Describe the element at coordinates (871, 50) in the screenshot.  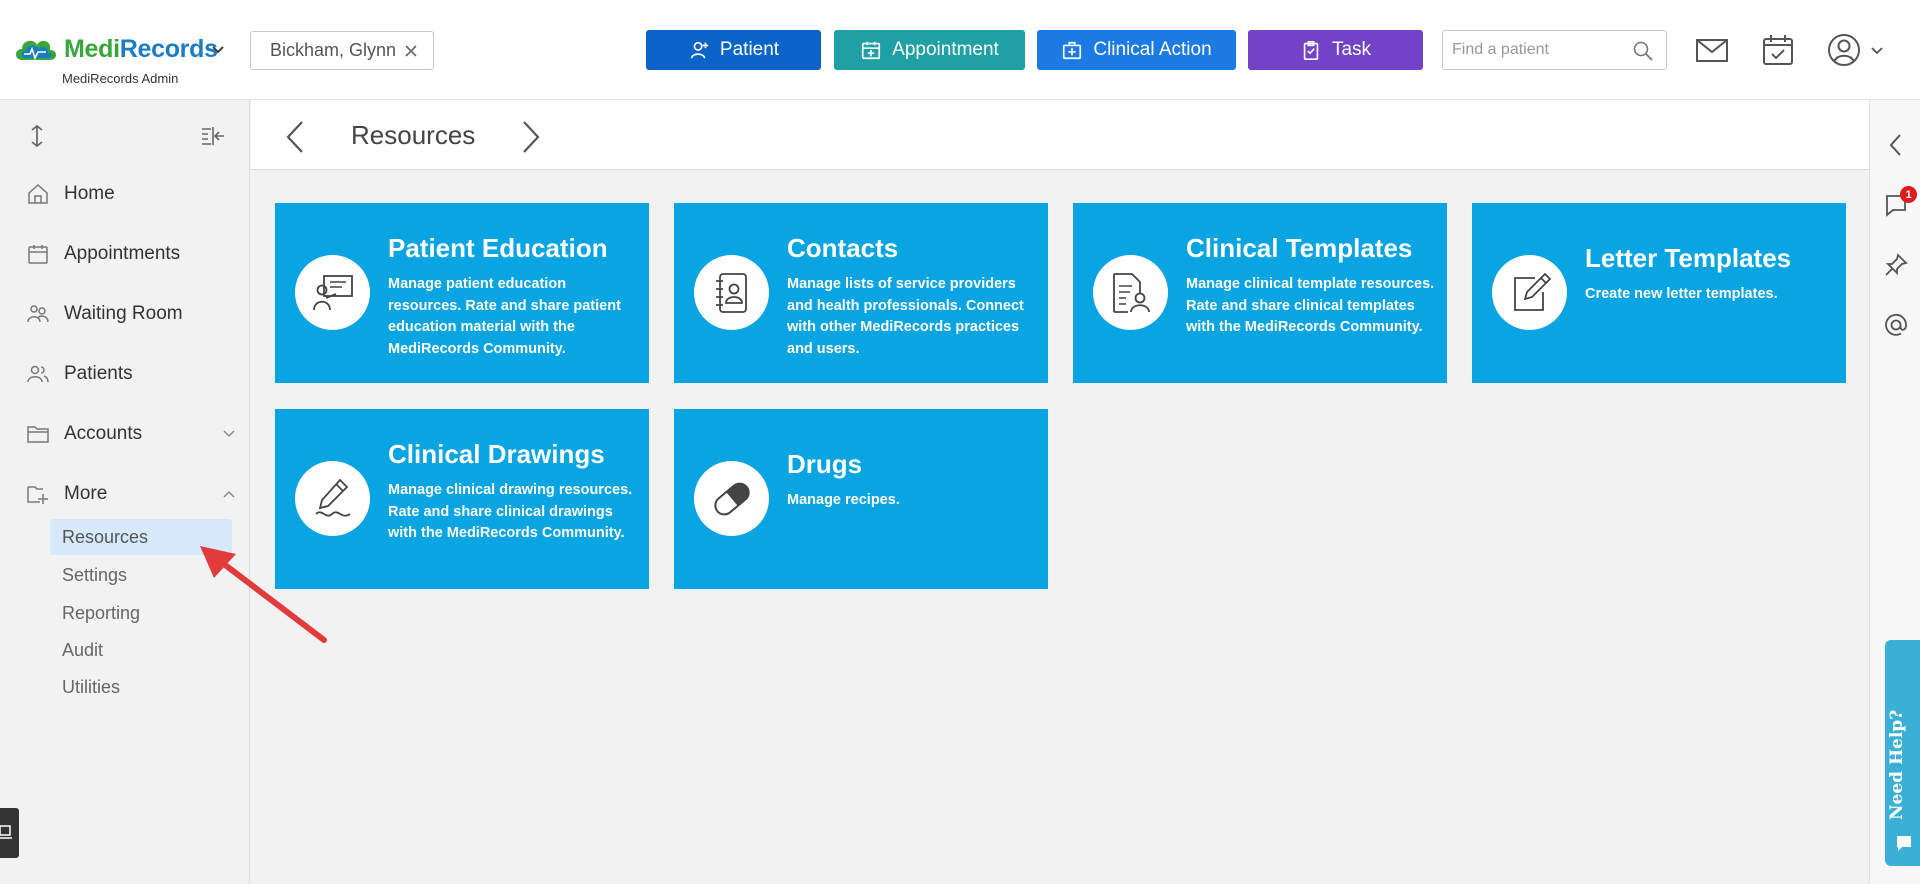
I see `calendar-plus-icon` at that location.